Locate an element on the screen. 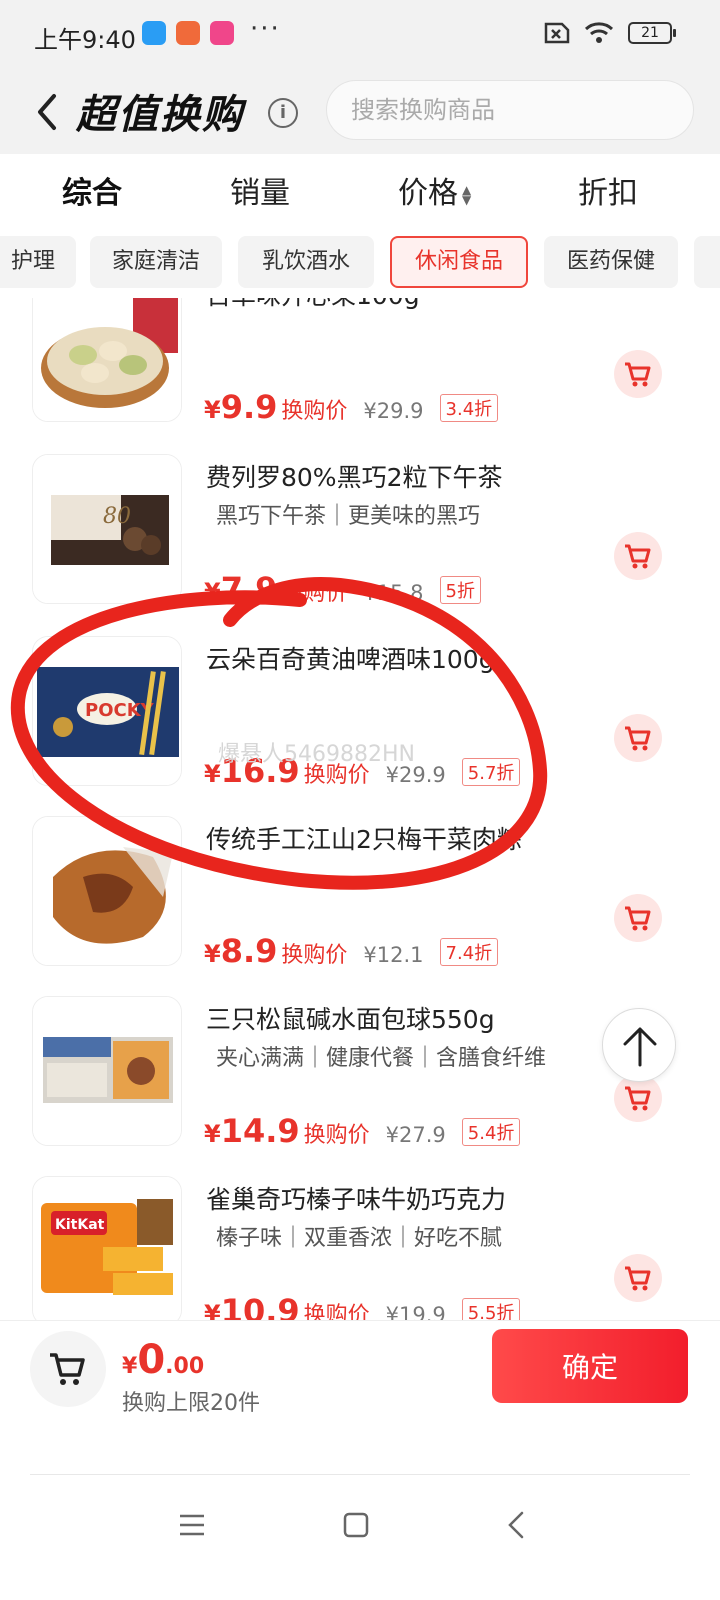 This screenshot has height=1600, width=720. discount-badge: 7.4折 is located at coordinates (469, 952).